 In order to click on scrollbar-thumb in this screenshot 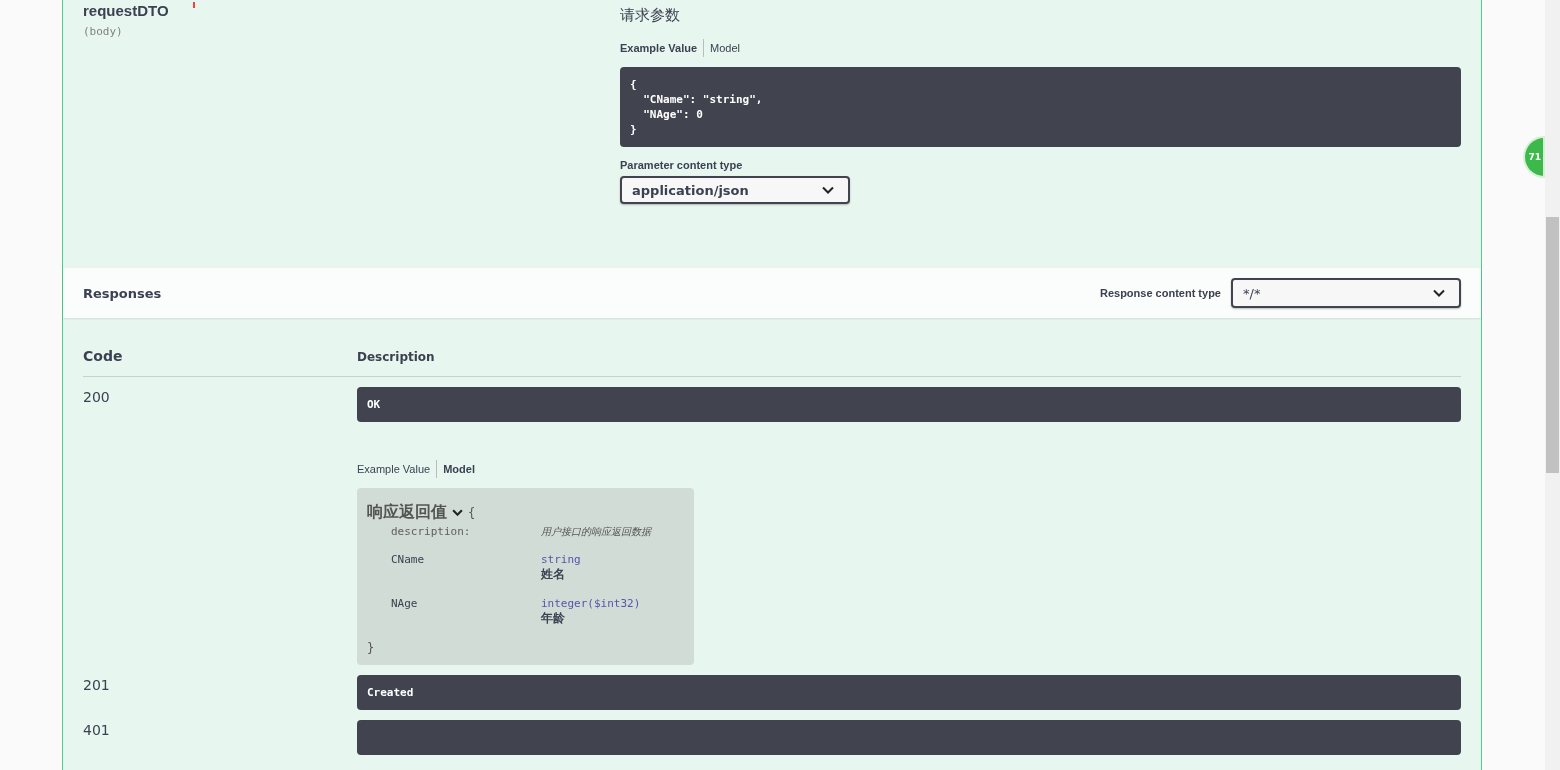, I will do `click(1552, 345)`.